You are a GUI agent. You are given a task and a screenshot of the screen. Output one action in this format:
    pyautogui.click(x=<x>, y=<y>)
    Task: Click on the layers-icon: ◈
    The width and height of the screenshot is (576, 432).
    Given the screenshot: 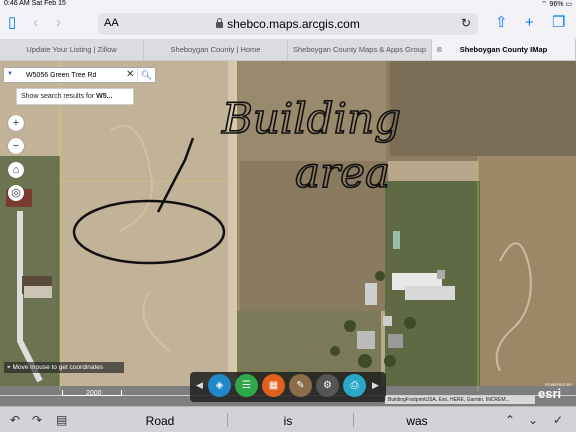 What is the action you would take?
    pyautogui.click(x=219, y=385)
    